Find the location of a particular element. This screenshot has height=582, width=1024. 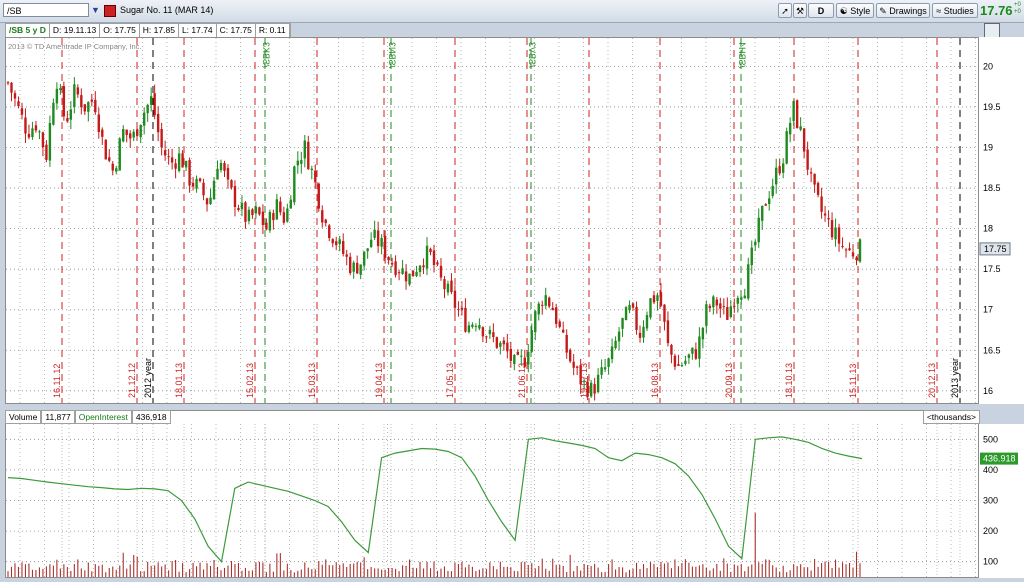

drawings-button: ✎ Drawings is located at coordinates (903, 10).